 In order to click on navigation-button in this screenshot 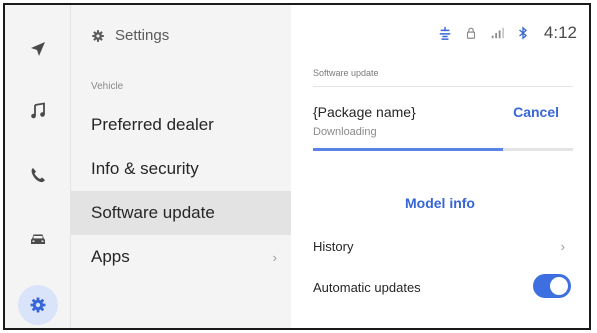, I will do `click(38, 49)`.